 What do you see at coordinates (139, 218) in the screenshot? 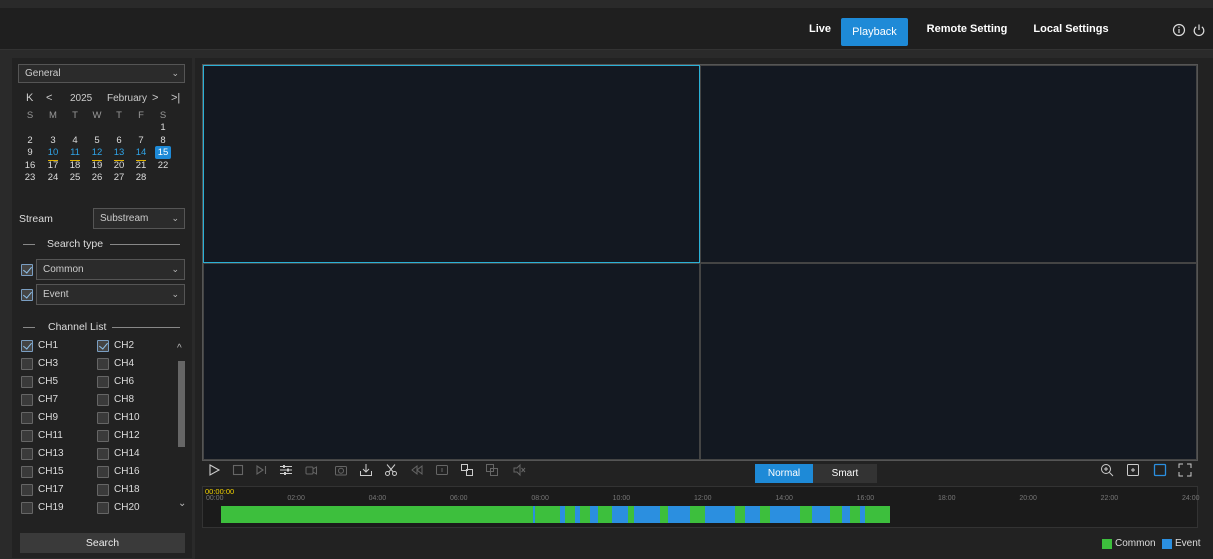
I see `stream-select: Substream ⌄` at bounding box center [139, 218].